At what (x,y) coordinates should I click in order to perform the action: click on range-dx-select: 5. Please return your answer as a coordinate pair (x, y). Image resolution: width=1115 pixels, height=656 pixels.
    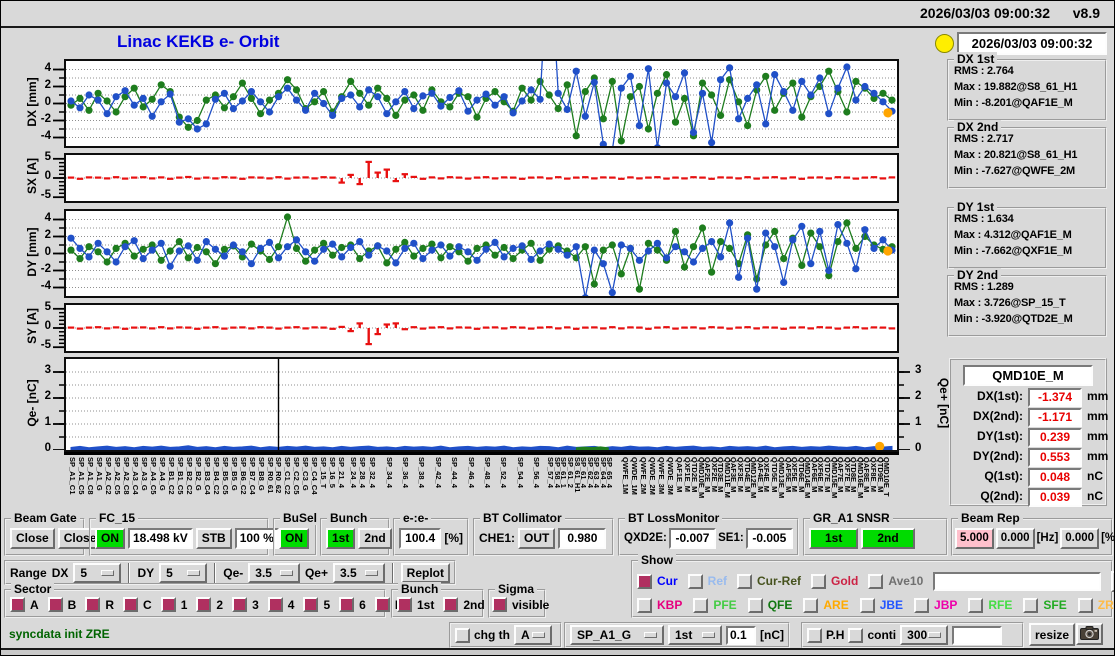
    Looking at the image, I should click on (97, 572).